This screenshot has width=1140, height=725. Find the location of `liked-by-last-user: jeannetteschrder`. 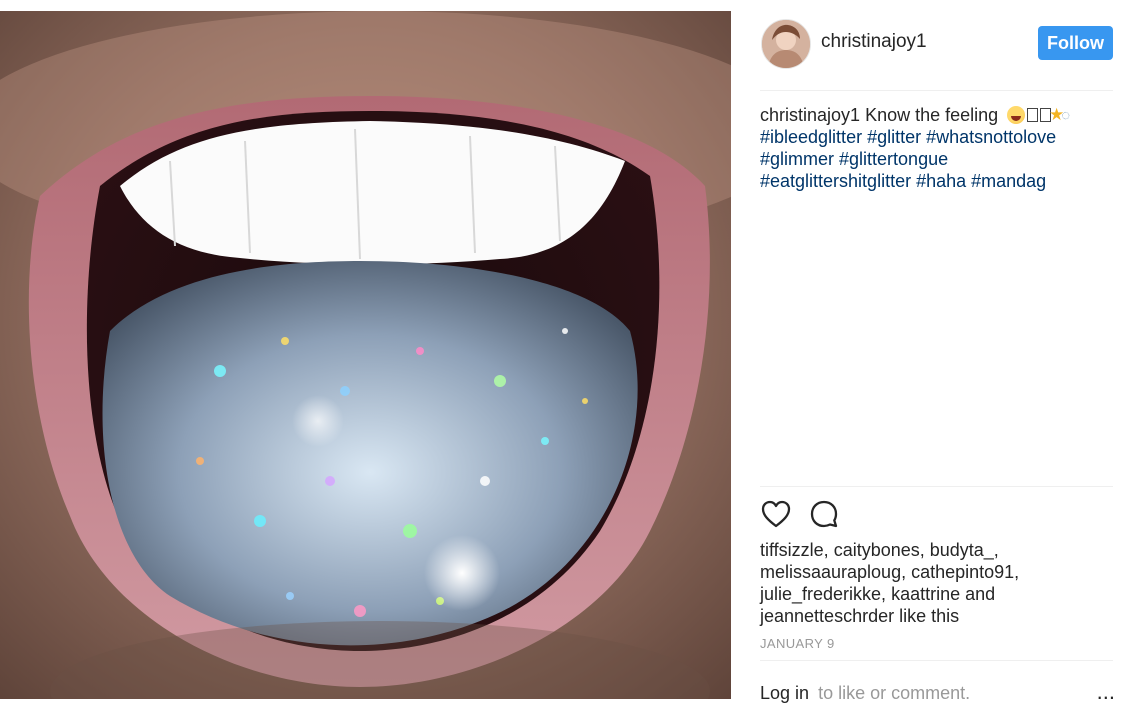

liked-by-last-user: jeannetteschrder is located at coordinates (827, 616).